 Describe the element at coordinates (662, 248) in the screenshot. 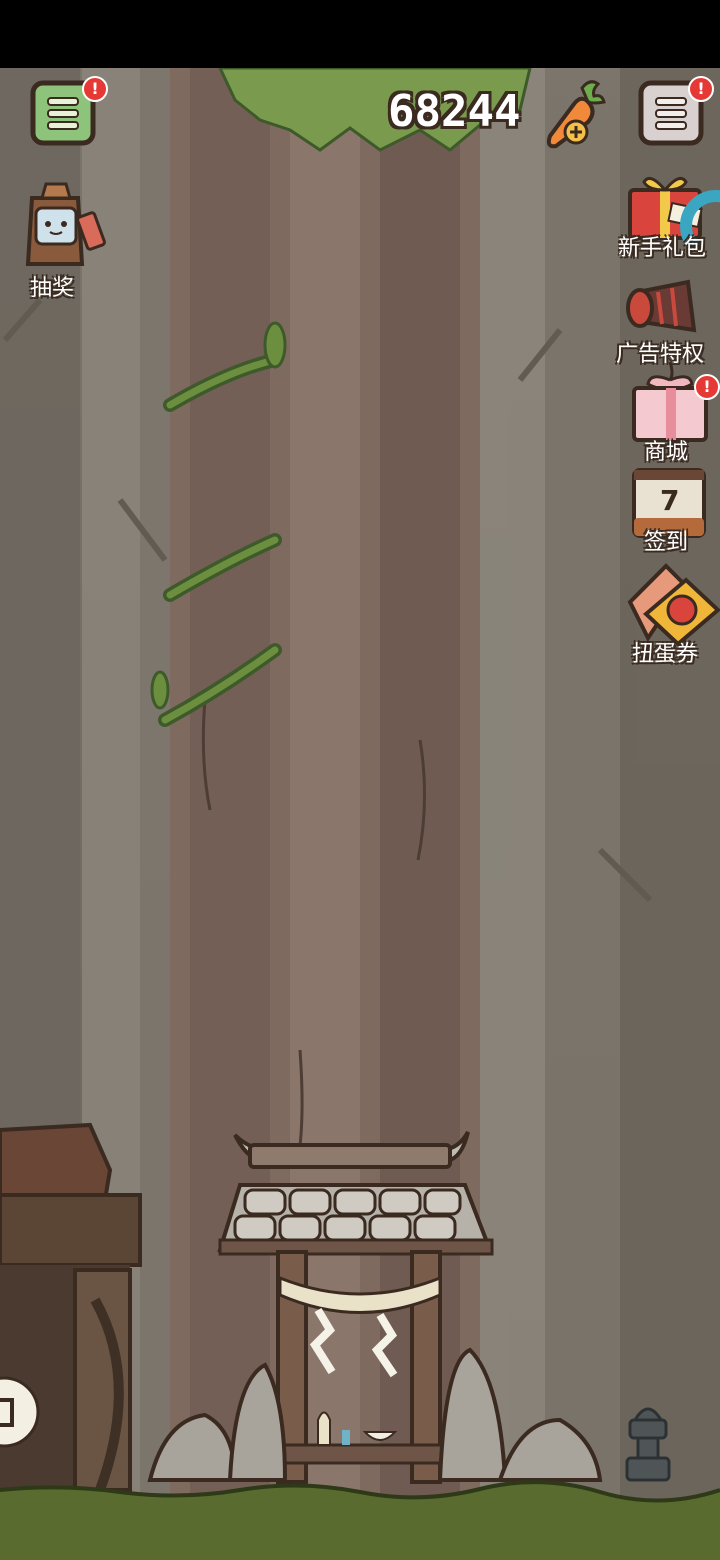

I see `newbie-gift-label: 新手礼包` at that location.